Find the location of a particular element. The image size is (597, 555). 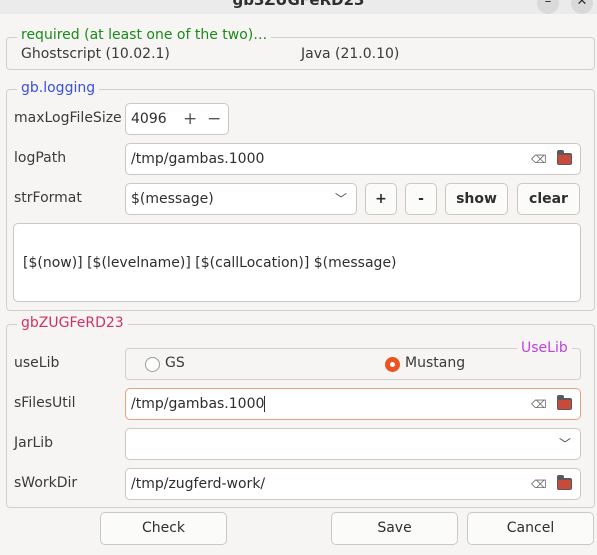

remove-format-button: - is located at coordinates (421, 199).